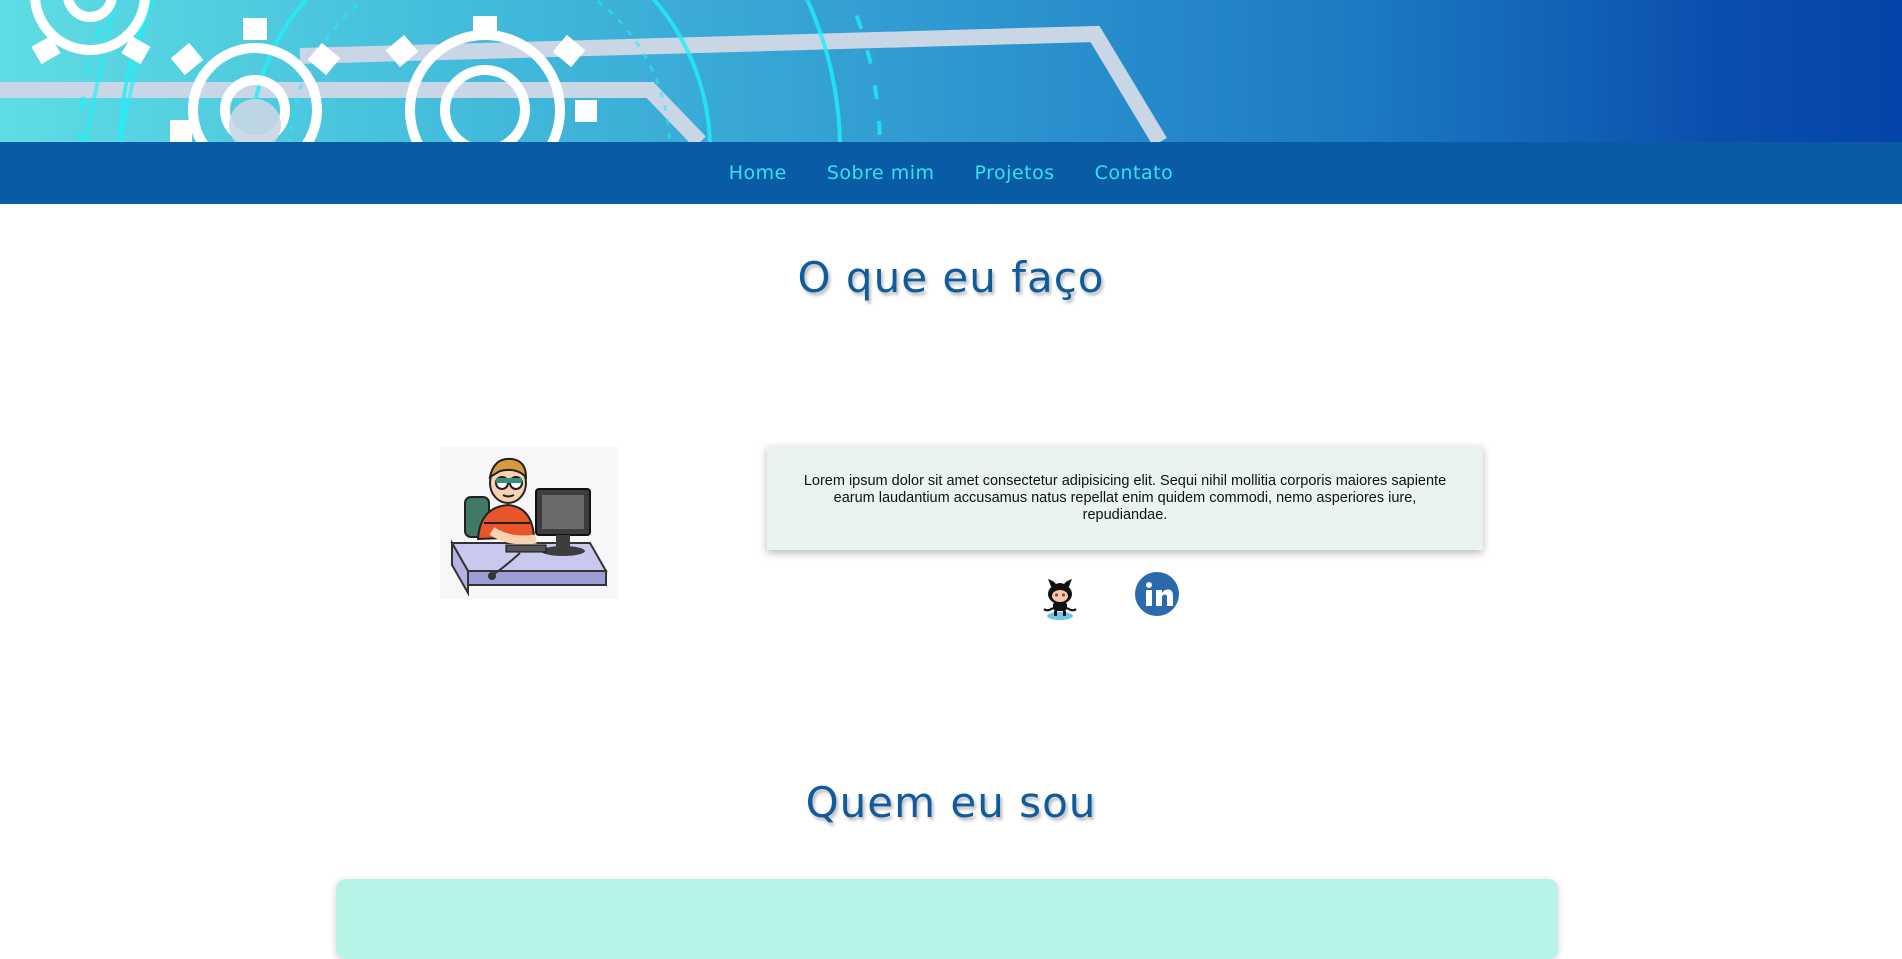  I want to click on linkedin-link, so click(1159, 595).